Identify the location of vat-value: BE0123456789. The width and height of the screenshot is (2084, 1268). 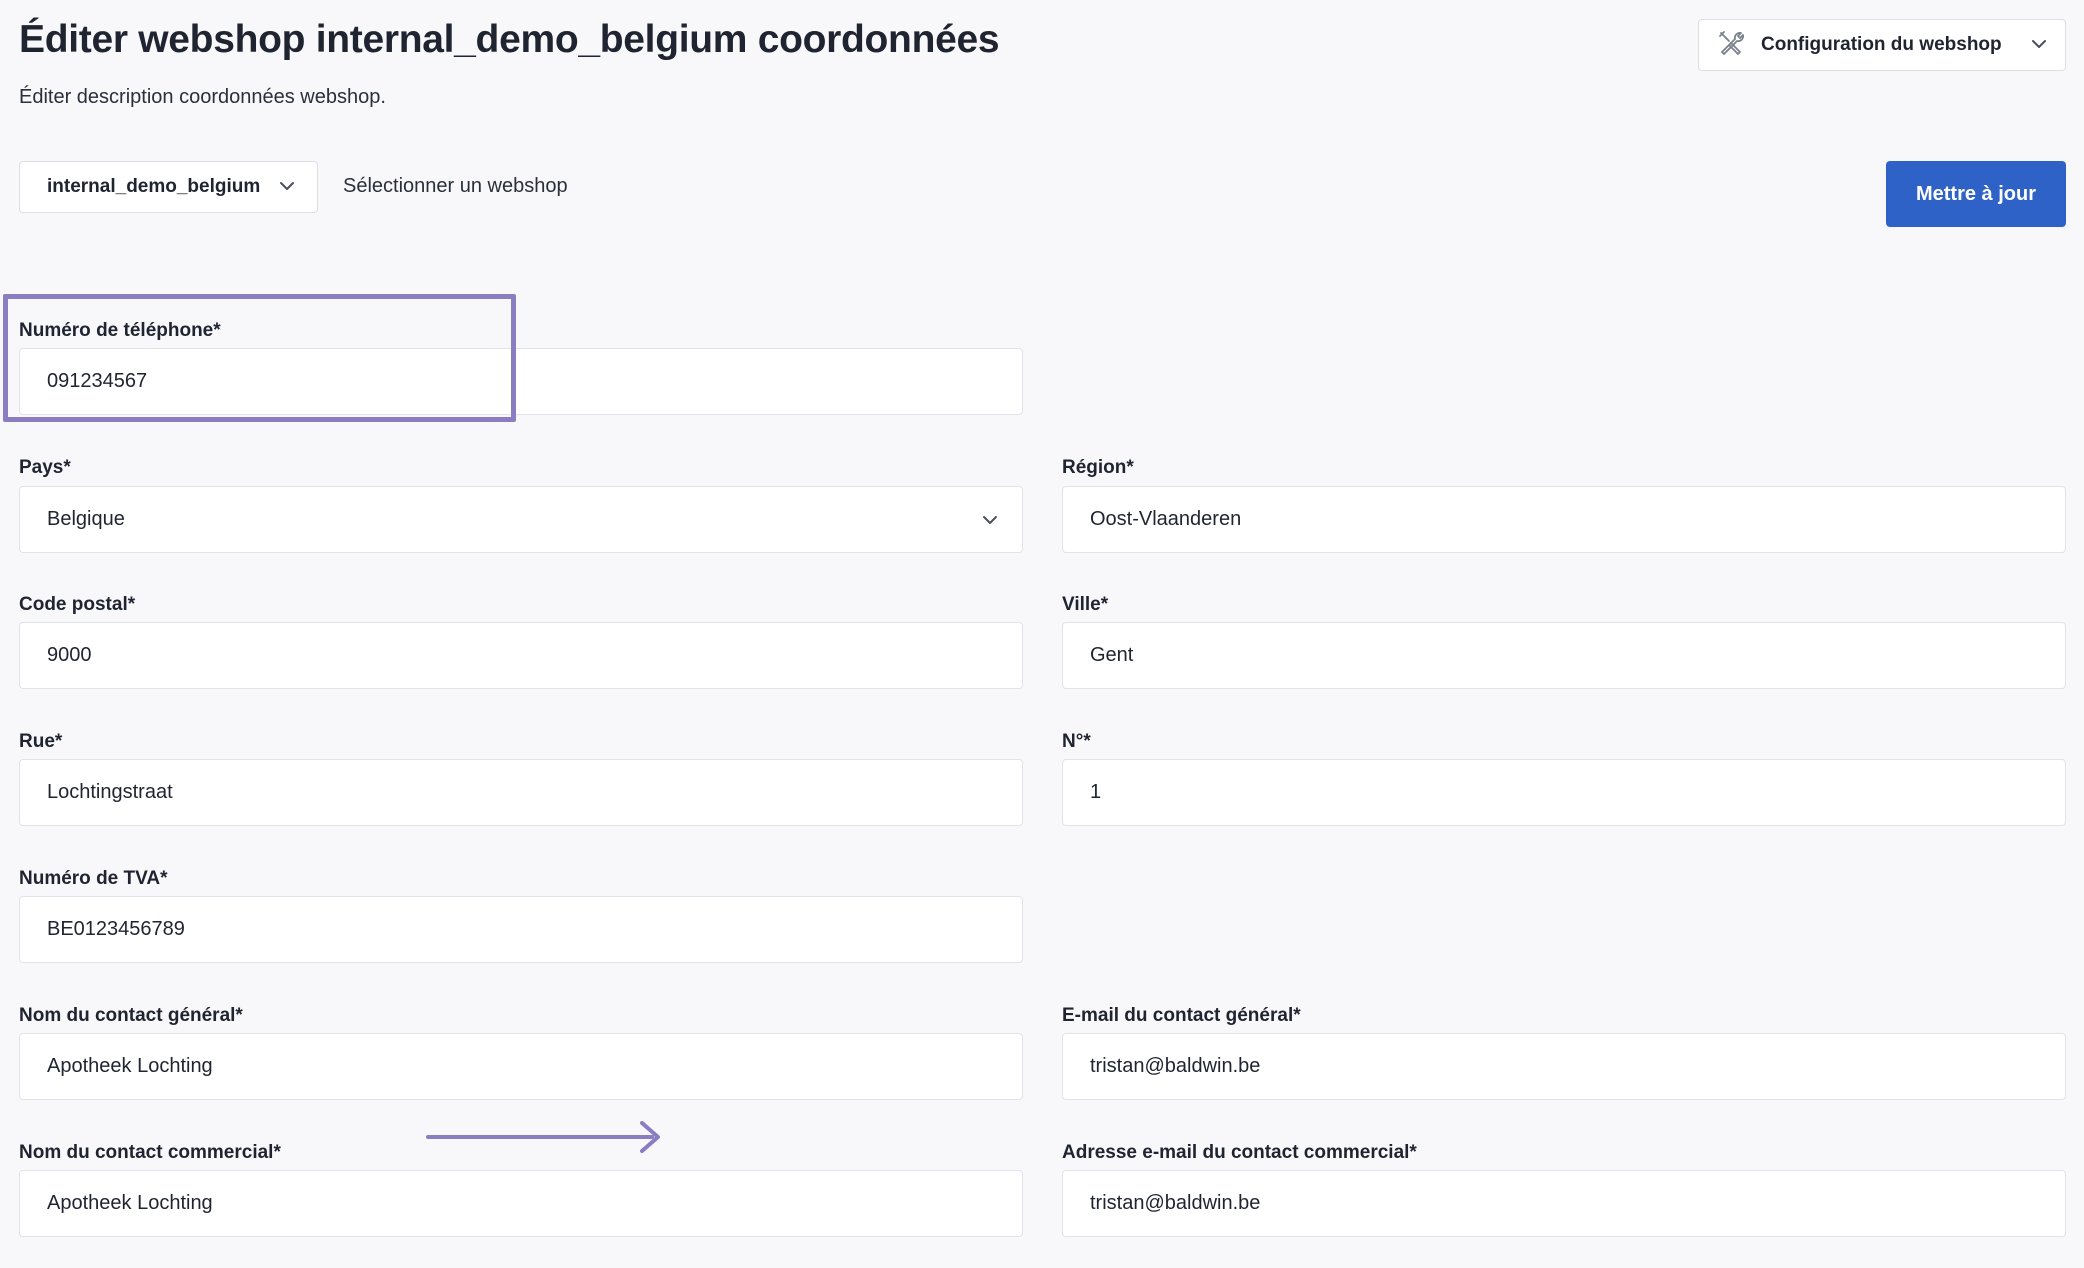
(116, 929).